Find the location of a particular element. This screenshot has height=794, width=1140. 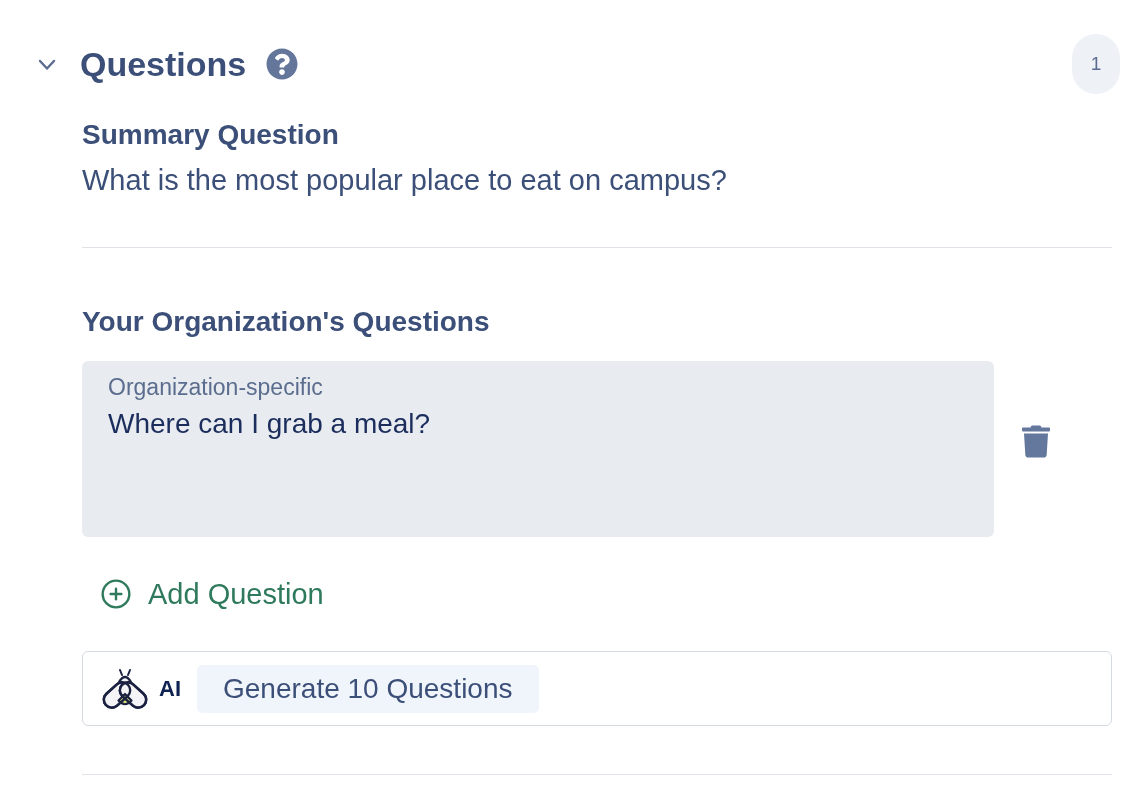

summary-question-text: What is the most popular place to eat on campus? is located at coordinates (405, 180).